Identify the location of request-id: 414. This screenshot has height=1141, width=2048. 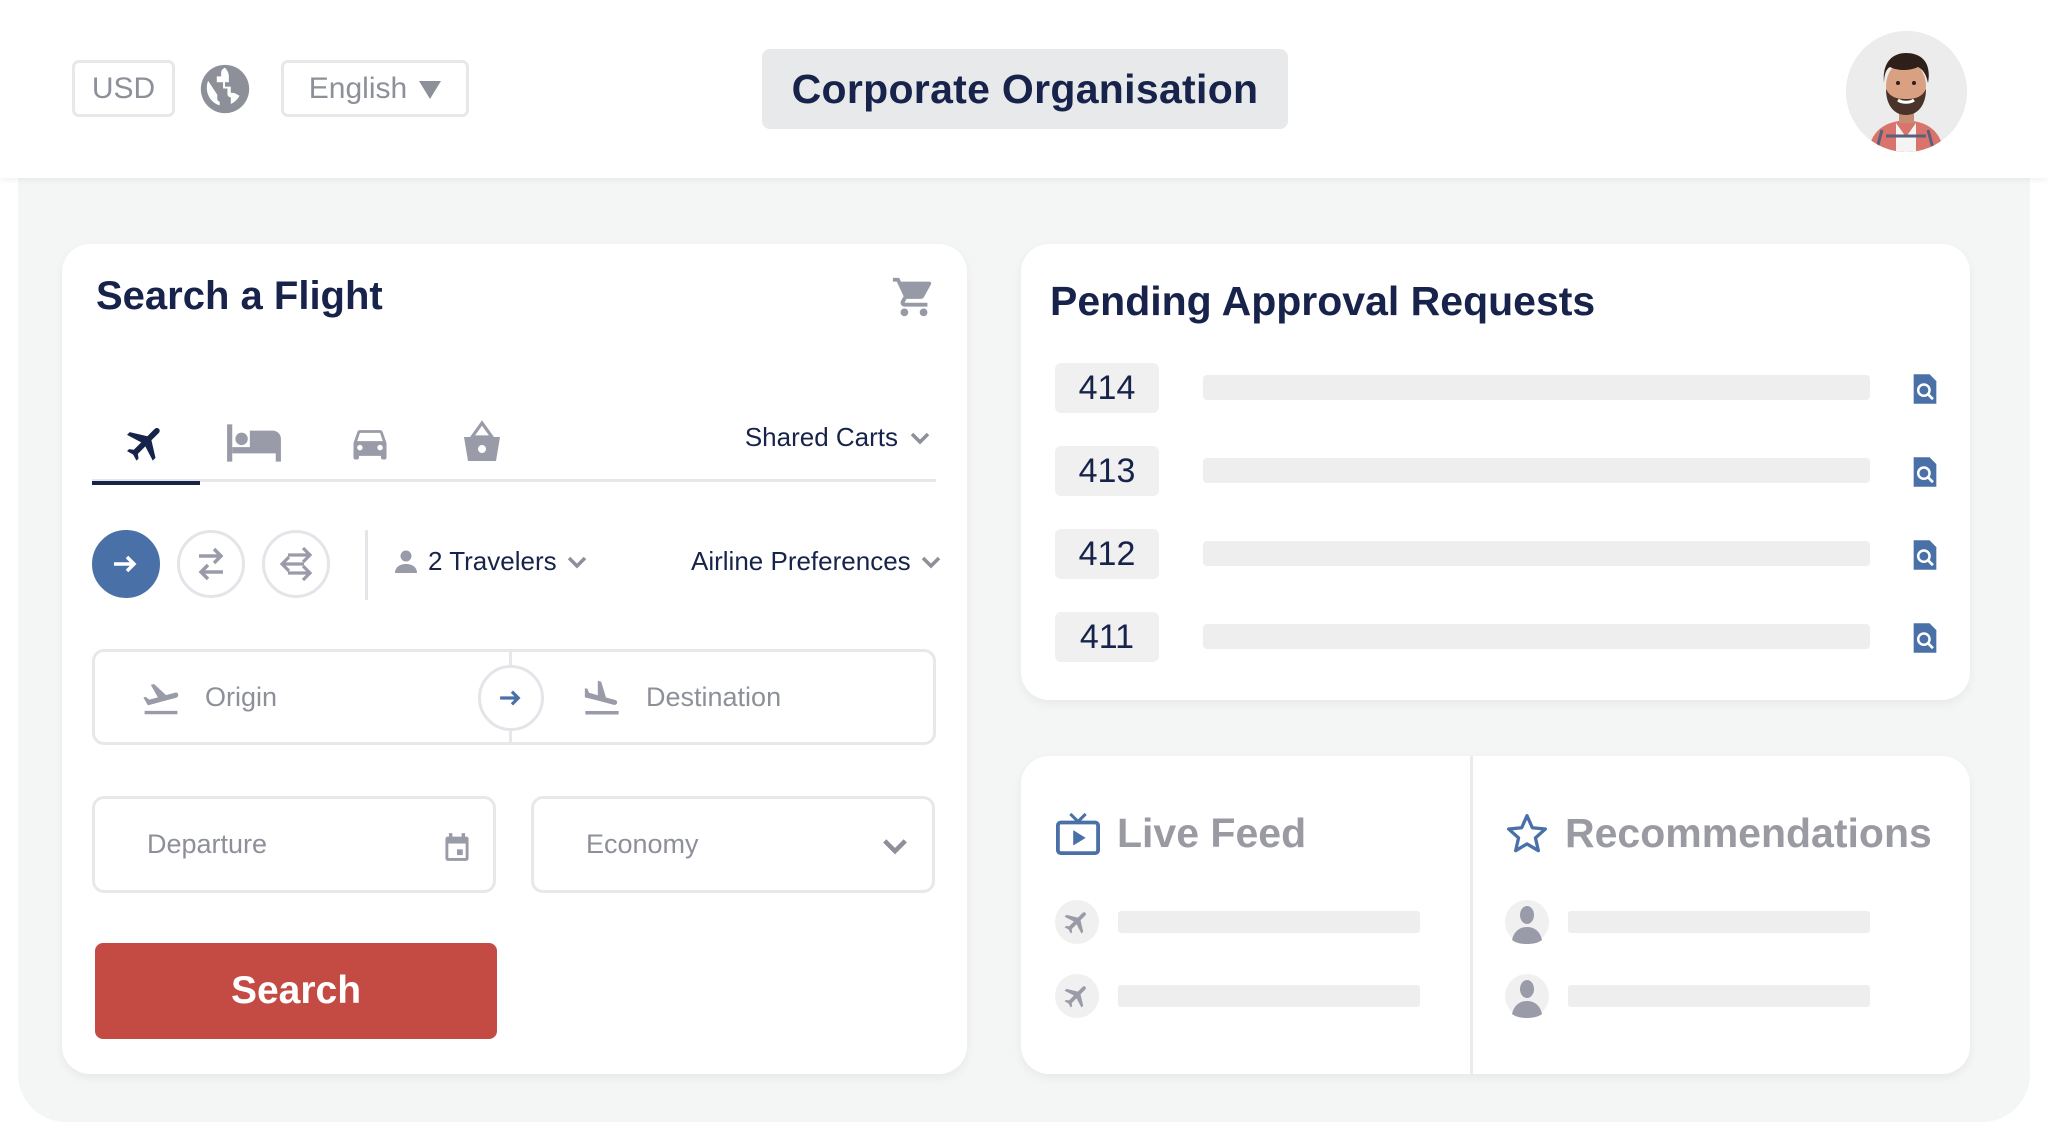
(1107, 388).